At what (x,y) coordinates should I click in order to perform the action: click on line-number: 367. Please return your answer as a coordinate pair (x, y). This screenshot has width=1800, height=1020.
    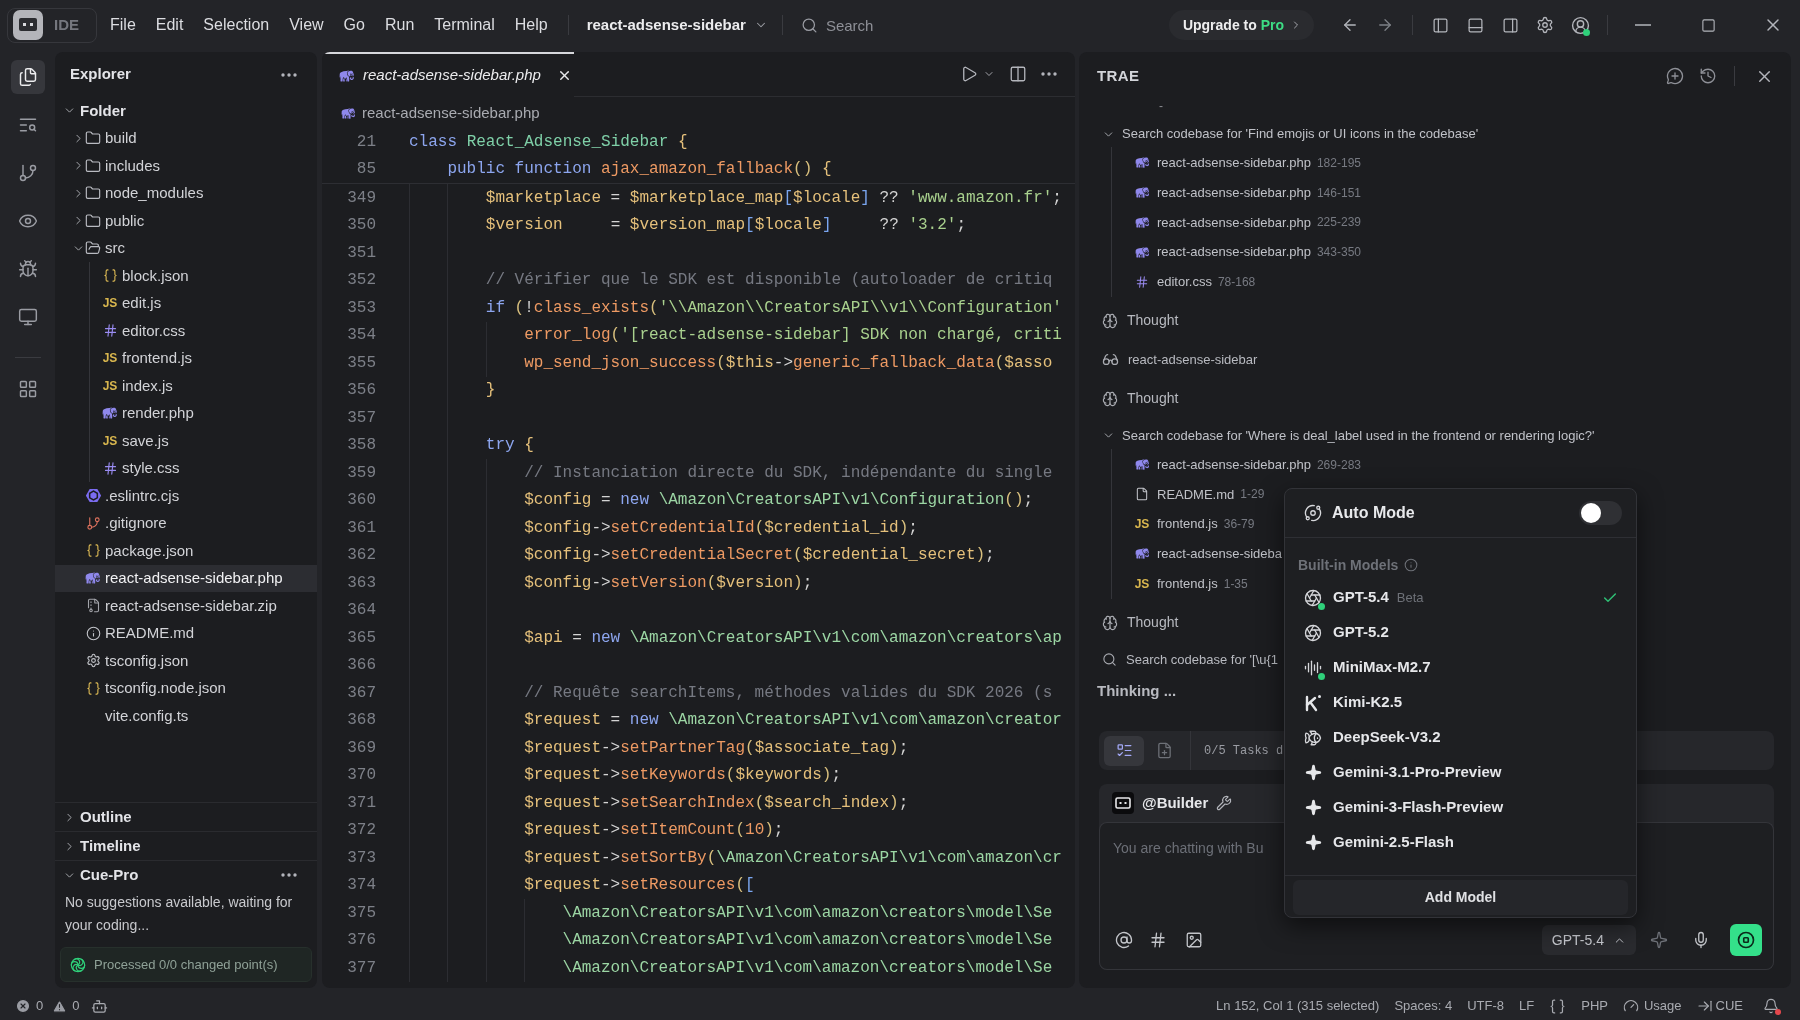
    Looking at the image, I should click on (361, 693).